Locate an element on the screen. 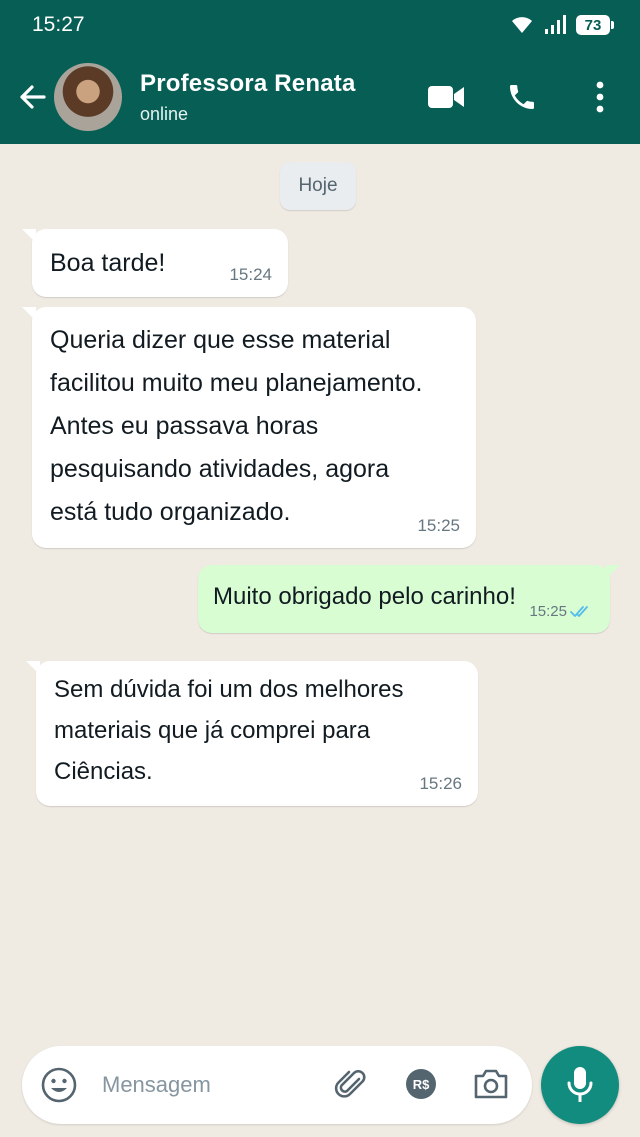 The image size is (640, 1137). wifi-icon is located at coordinates (522, 25).